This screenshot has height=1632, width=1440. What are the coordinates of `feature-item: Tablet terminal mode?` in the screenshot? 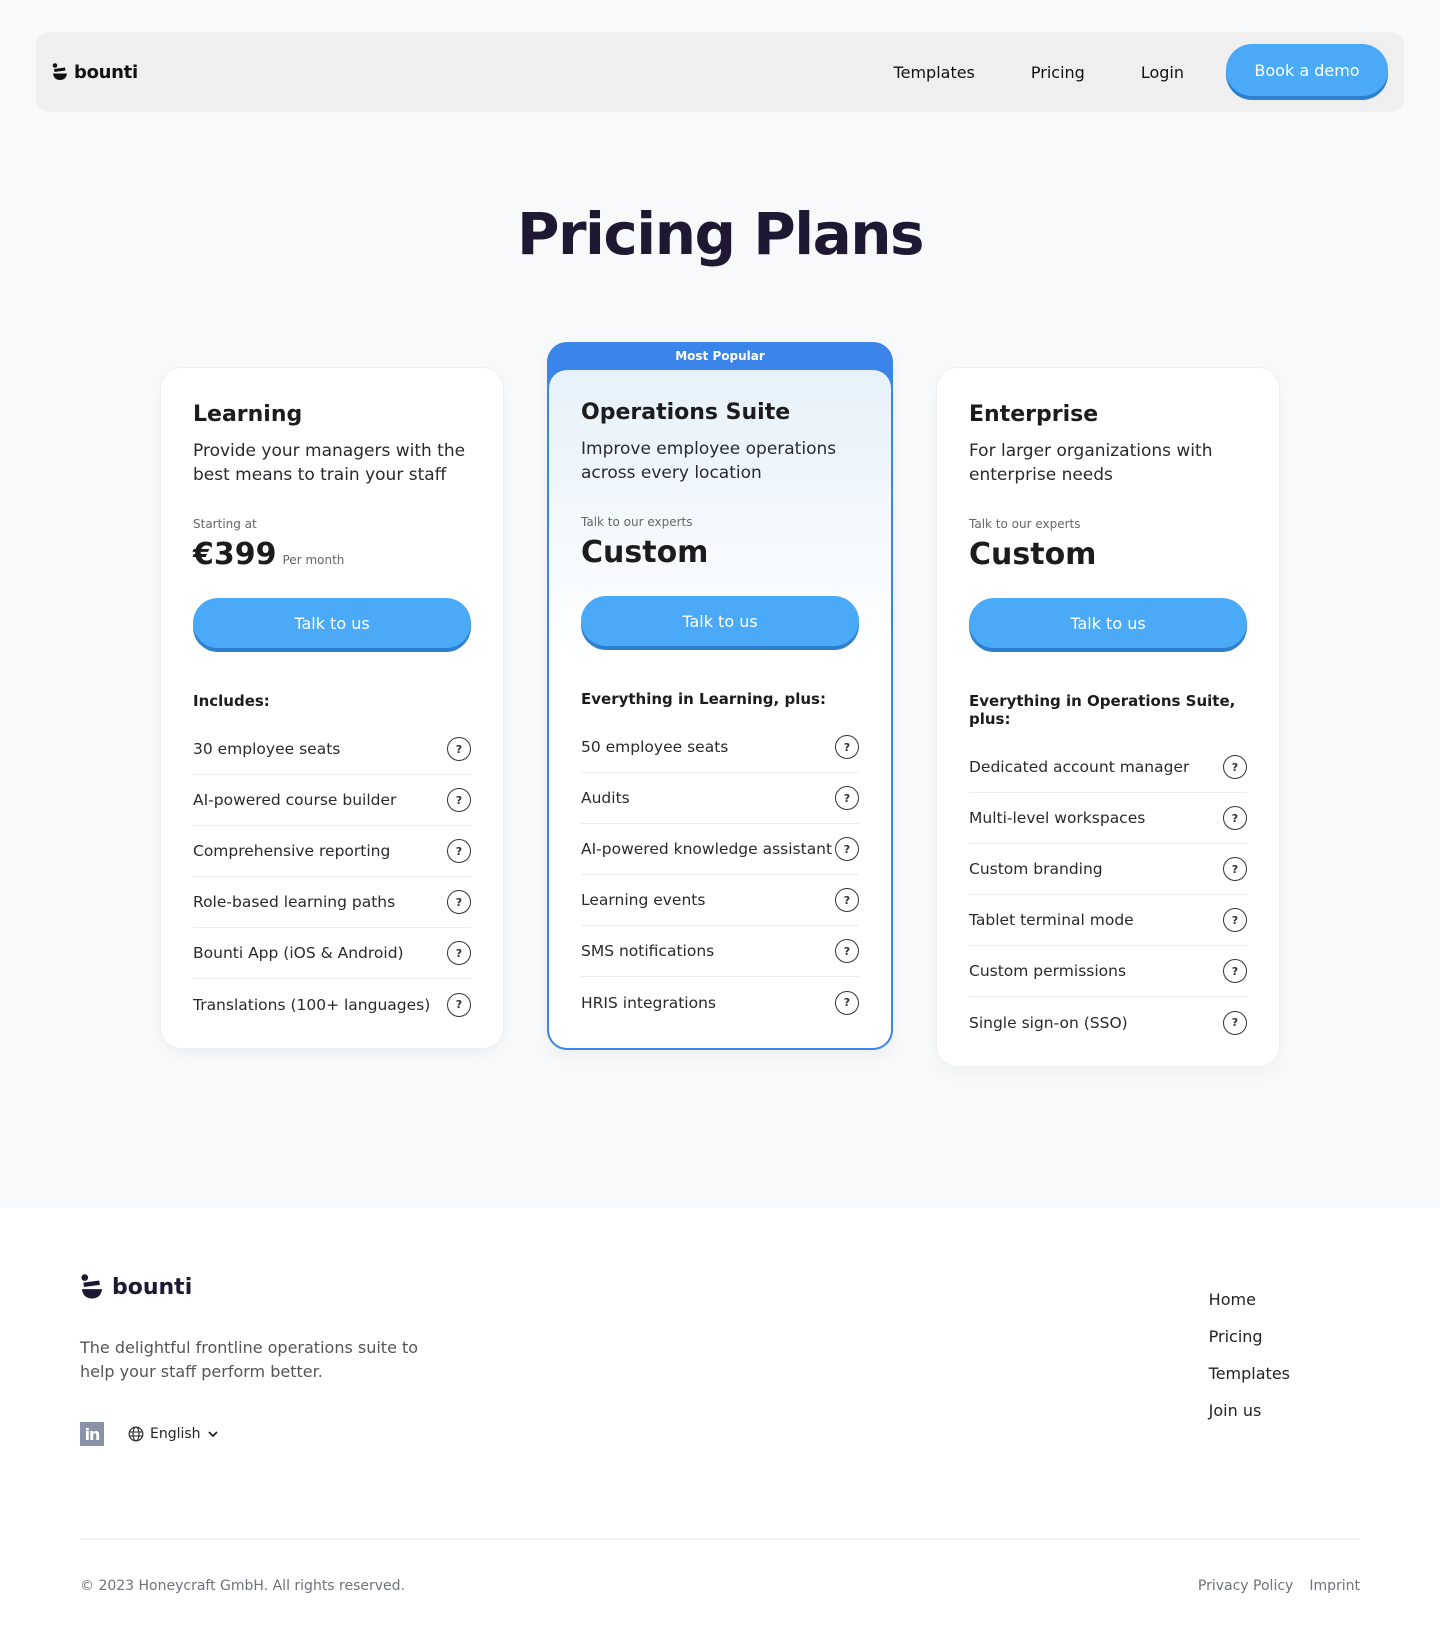 It's located at (1108, 920).